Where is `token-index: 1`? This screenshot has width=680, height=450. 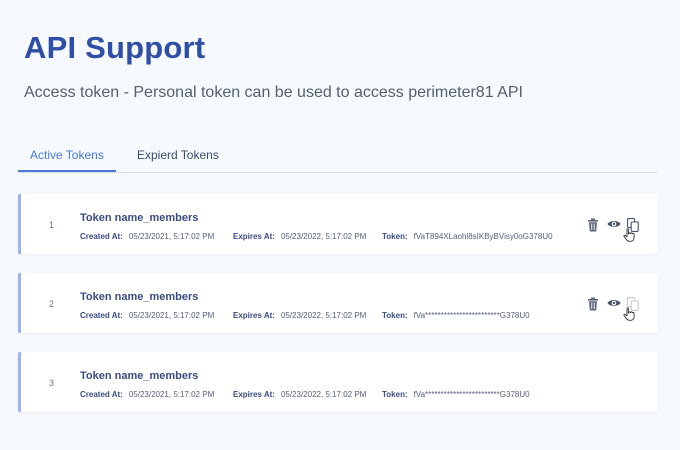 token-index: 1 is located at coordinates (52, 225).